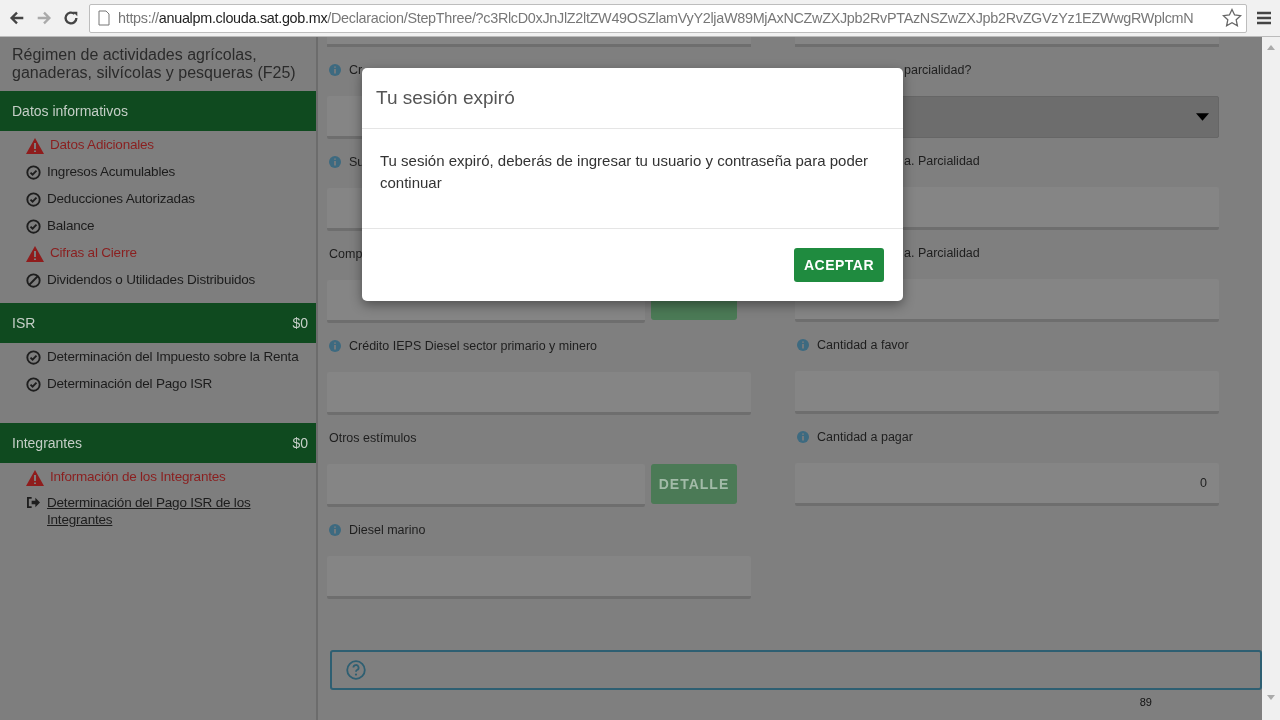 Image resolution: width=1280 pixels, height=720 pixels. Describe the element at coordinates (694, 484) in the screenshot. I see `detail-button: DETALLE` at that location.